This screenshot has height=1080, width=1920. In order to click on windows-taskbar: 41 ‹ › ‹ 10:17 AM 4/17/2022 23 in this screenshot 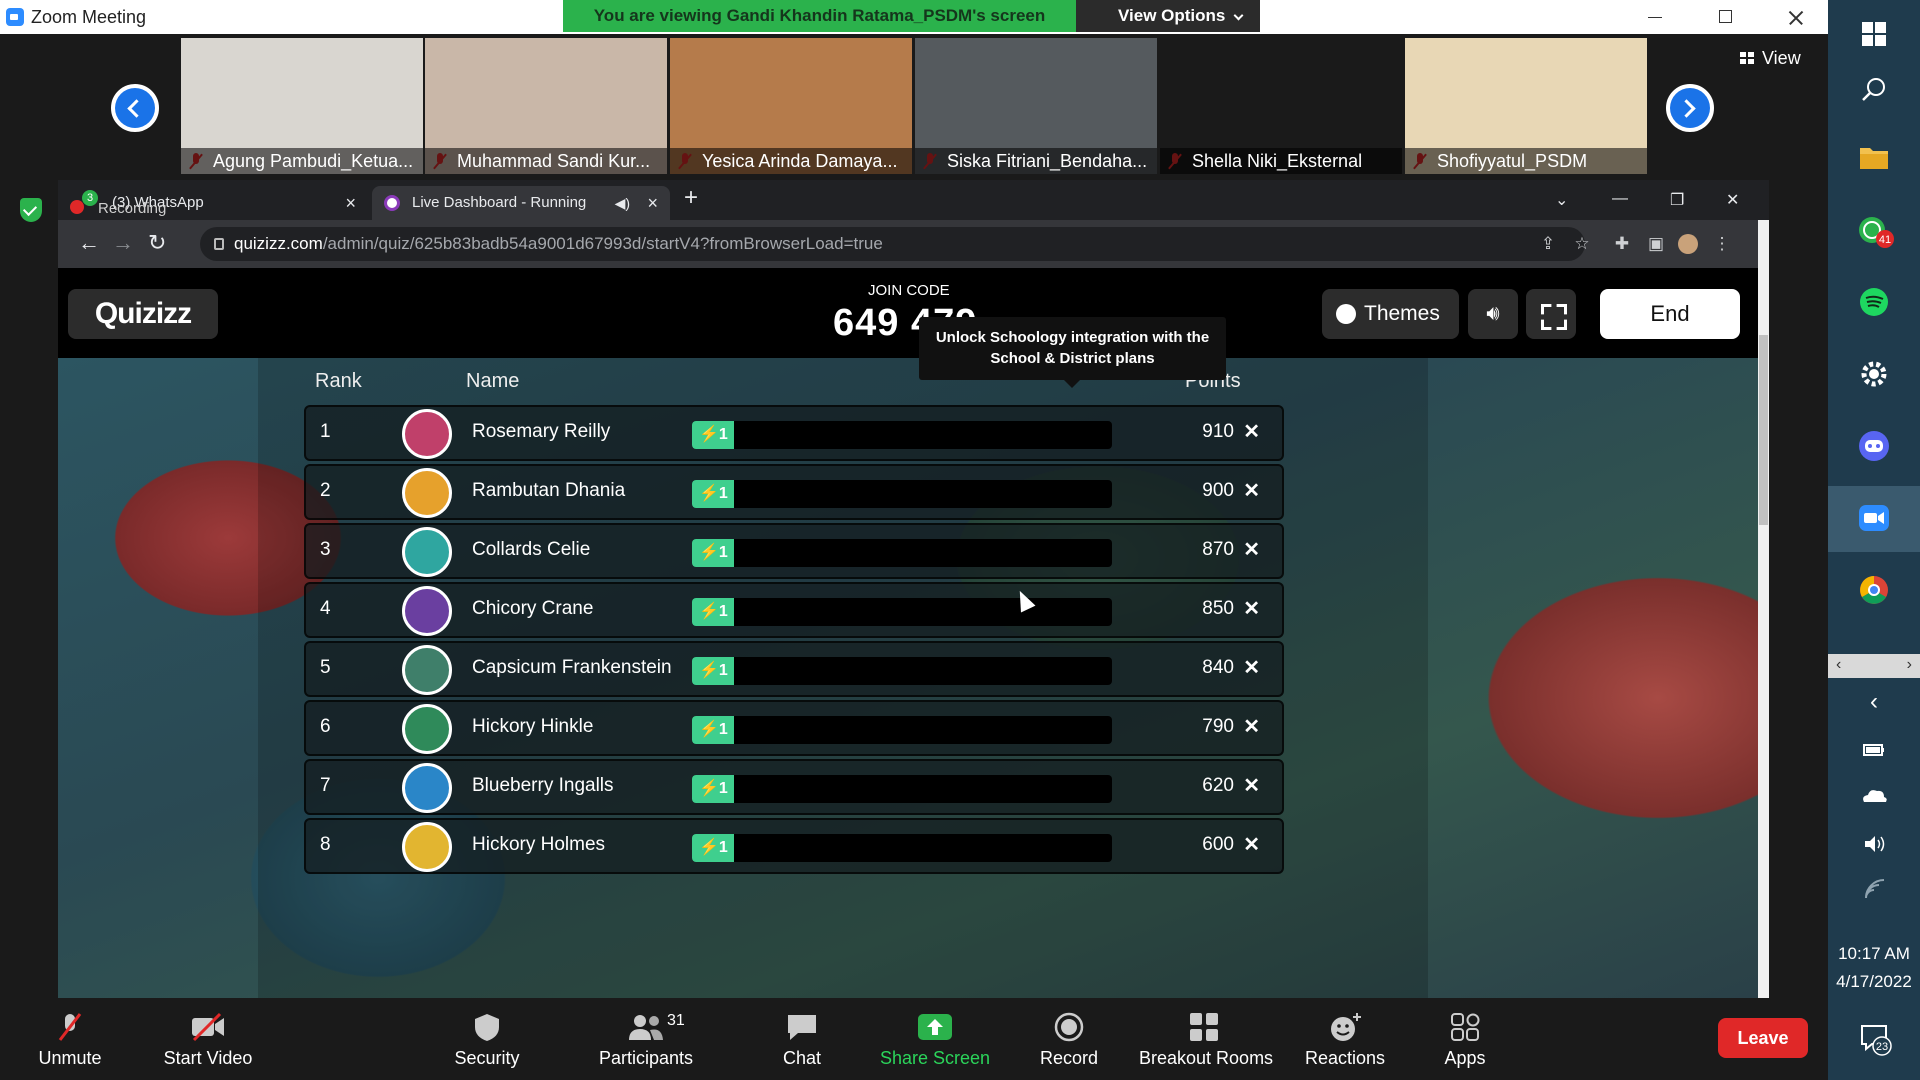, I will do `click(1874, 540)`.